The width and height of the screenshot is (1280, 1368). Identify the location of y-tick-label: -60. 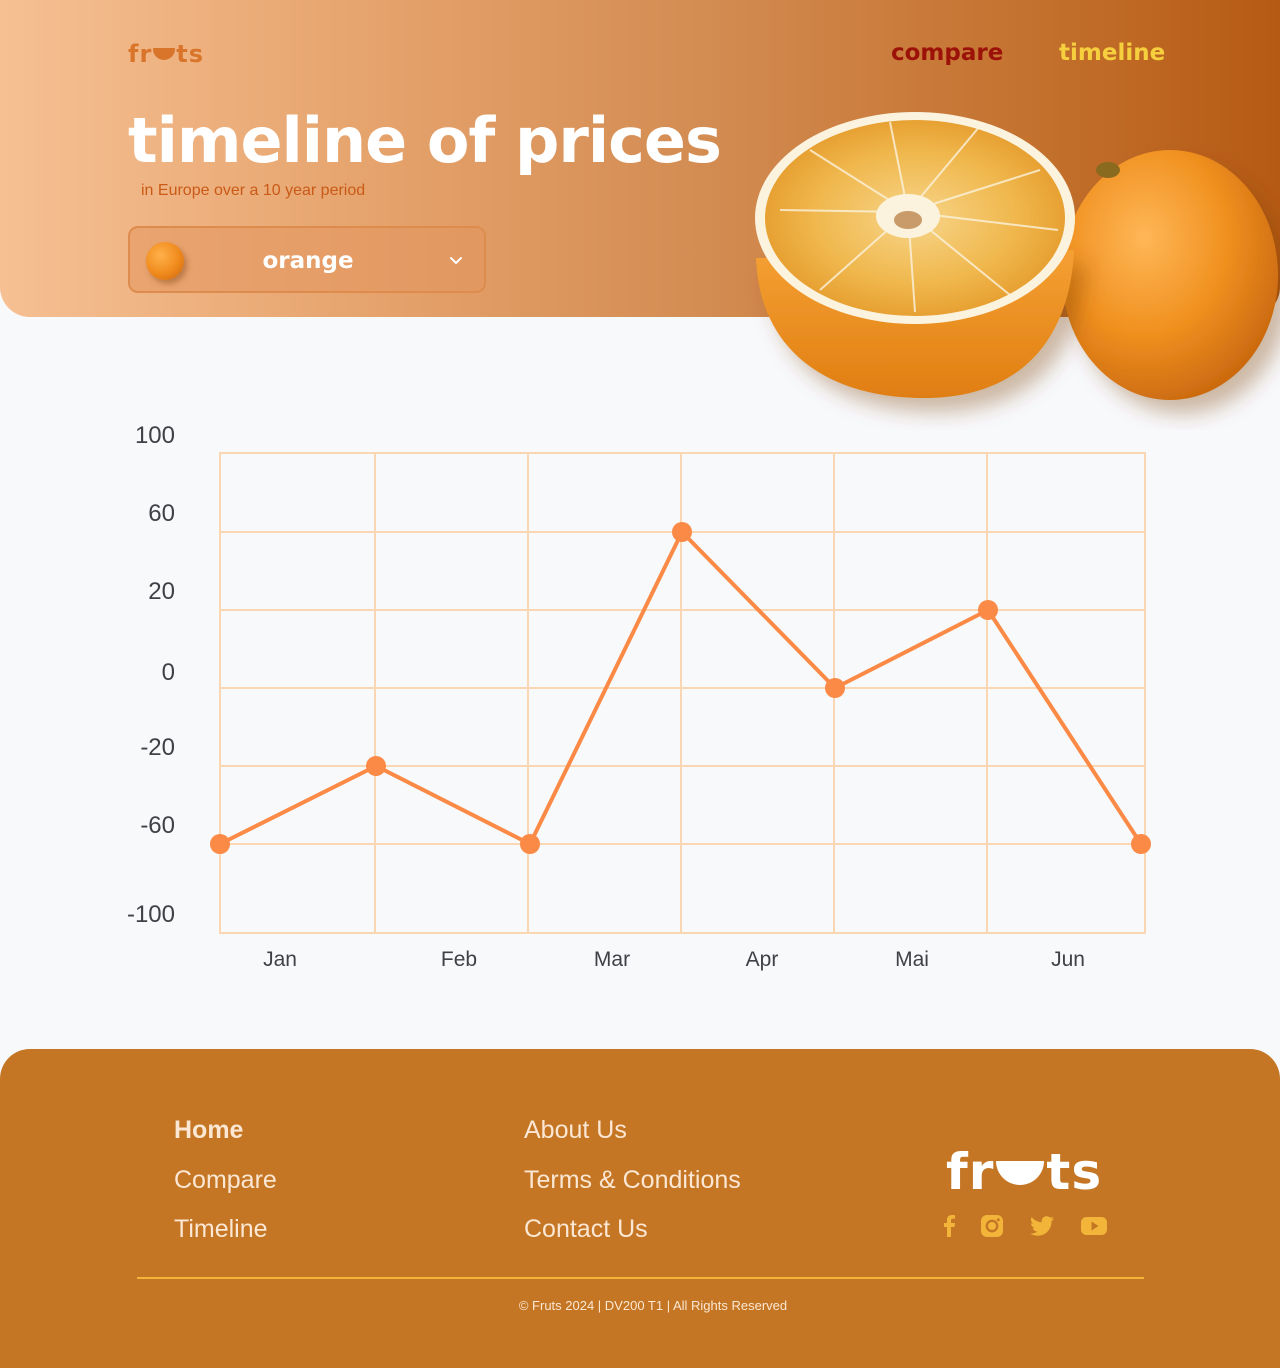
(157, 825).